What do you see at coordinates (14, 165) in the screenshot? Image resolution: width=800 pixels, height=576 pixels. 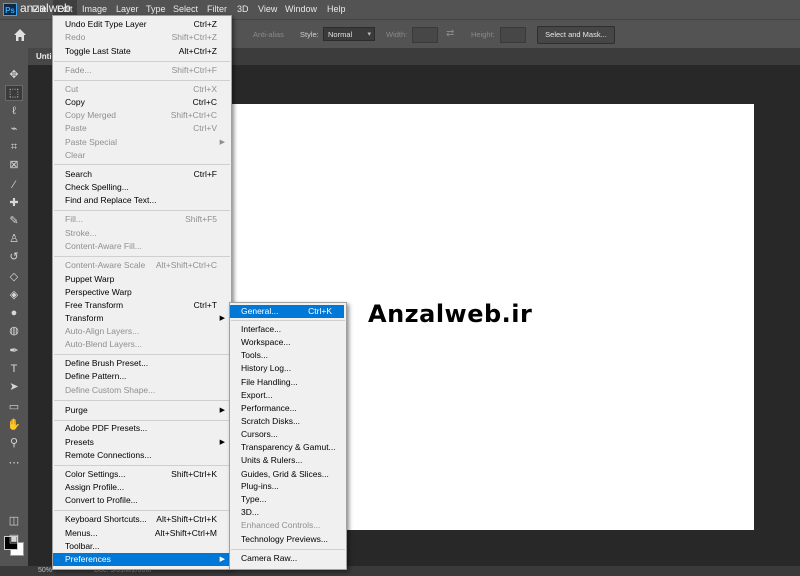 I see `frame-tool-icon: ⊠` at bounding box center [14, 165].